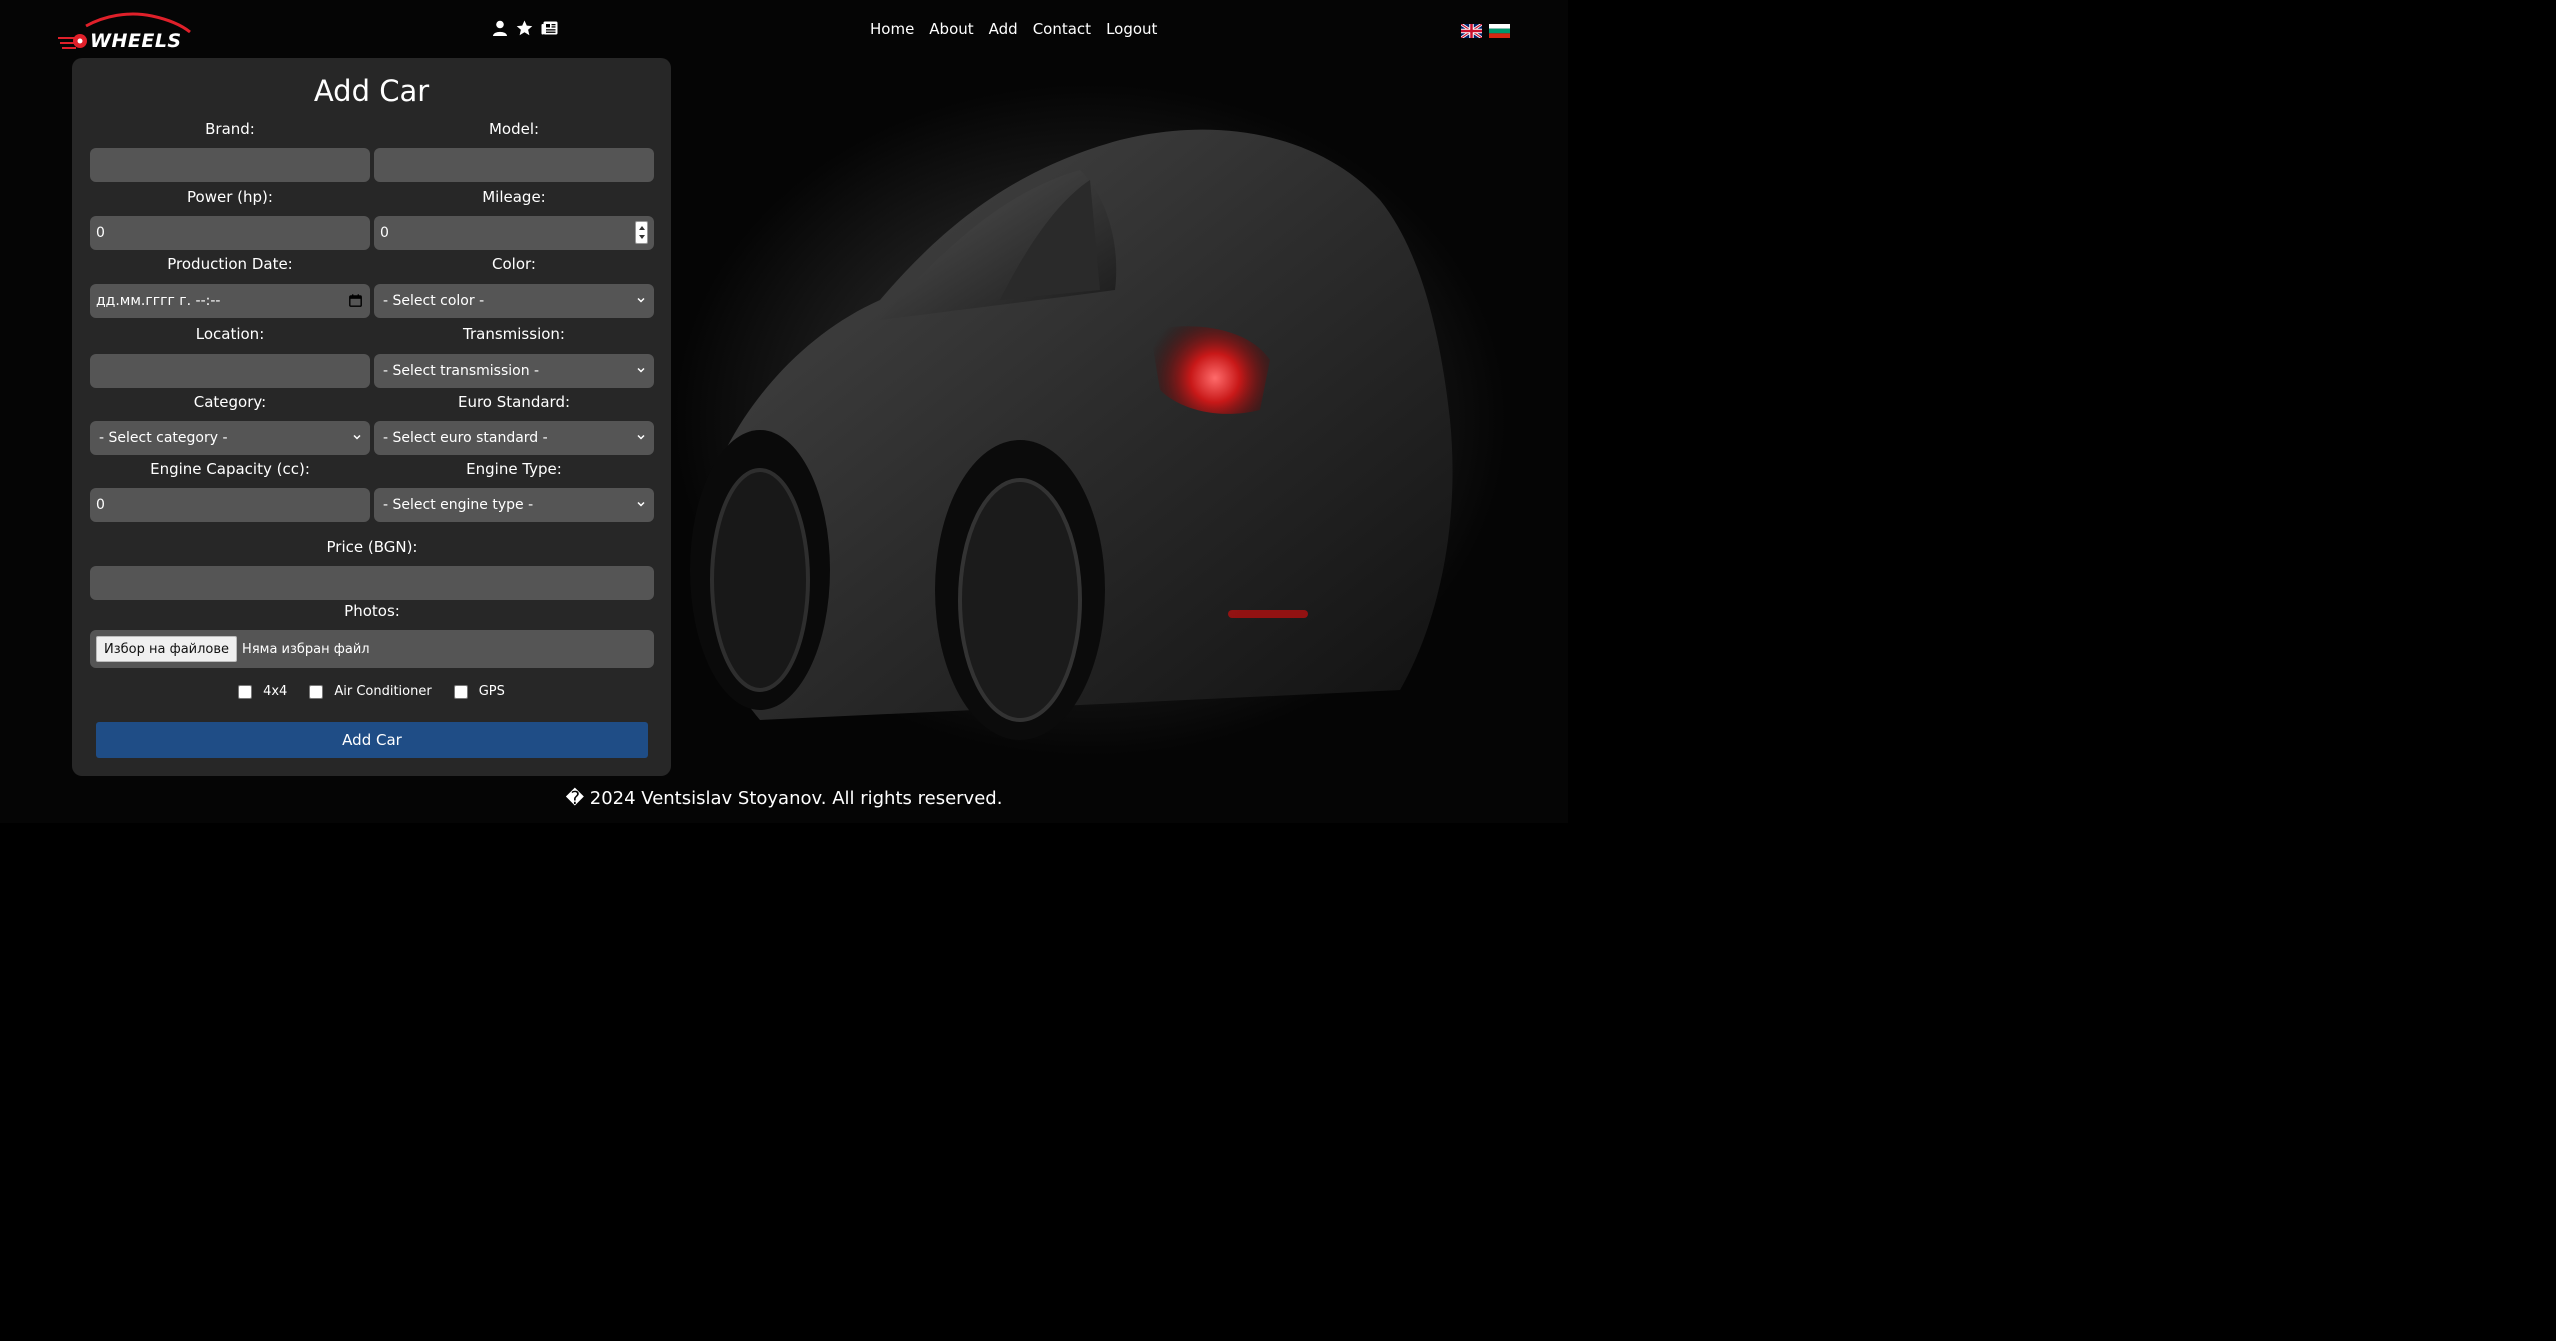 The height and width of the screenshot is (1341, 2556). Describe the element at coordinates (230, 233) in the screenshot. I see `power-input: 0` at that location.